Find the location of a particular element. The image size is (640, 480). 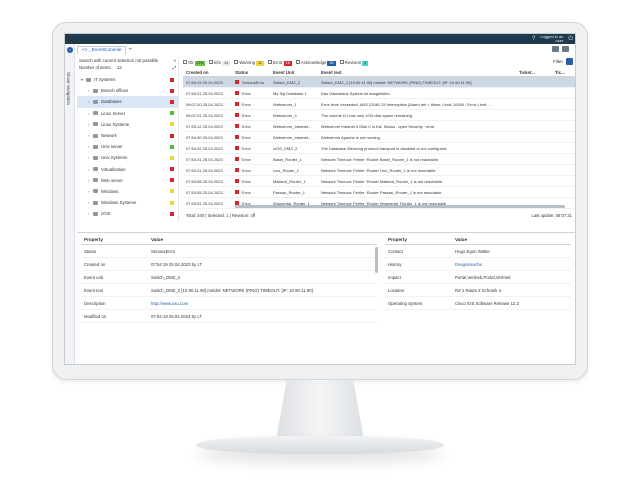

tree-item: › Unix server is located at coordinates (127, 146).